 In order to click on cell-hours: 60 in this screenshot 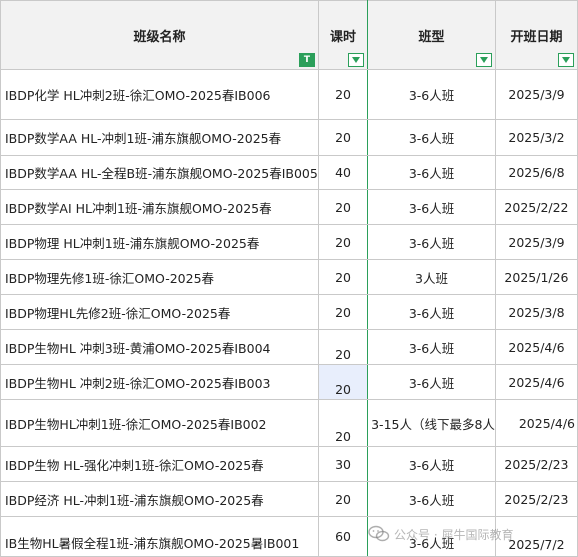, I will do `click(343, 536)`.